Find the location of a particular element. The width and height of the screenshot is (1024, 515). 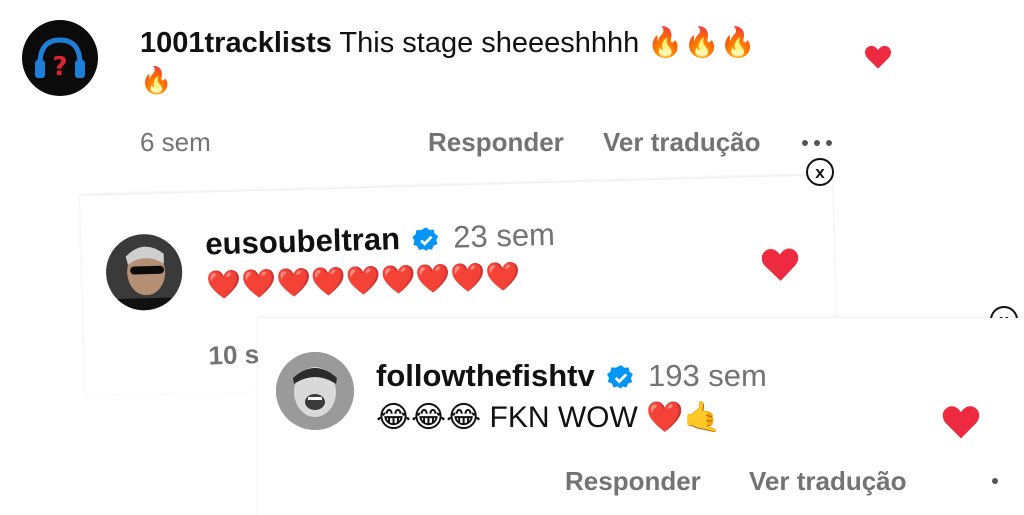

headphones-question-icon: ? is located at coordinates (60, 59).